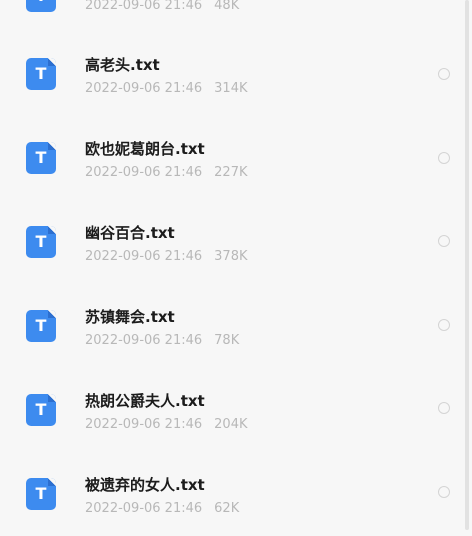 The height and width of the screenshot is (536, 472). What do you see at coordinates (227, 6) in the screenshot?
I see `file-size: 48K` at bounding box center [227, 6].